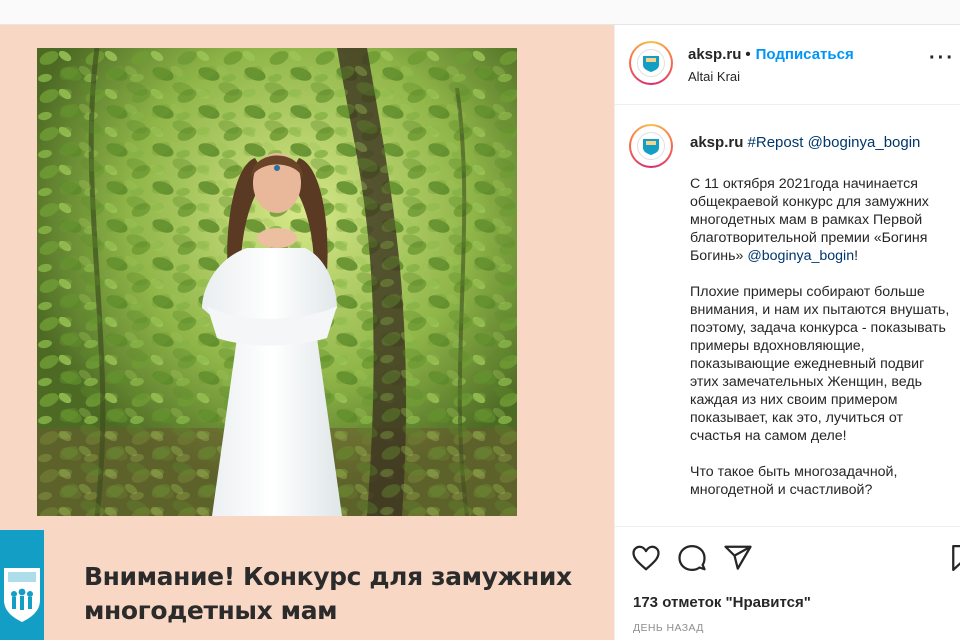  What do you see at coordinates (805, 54) in the screenshot?
I see `follow-button: Подписаться` at bounding box center [805, 54].